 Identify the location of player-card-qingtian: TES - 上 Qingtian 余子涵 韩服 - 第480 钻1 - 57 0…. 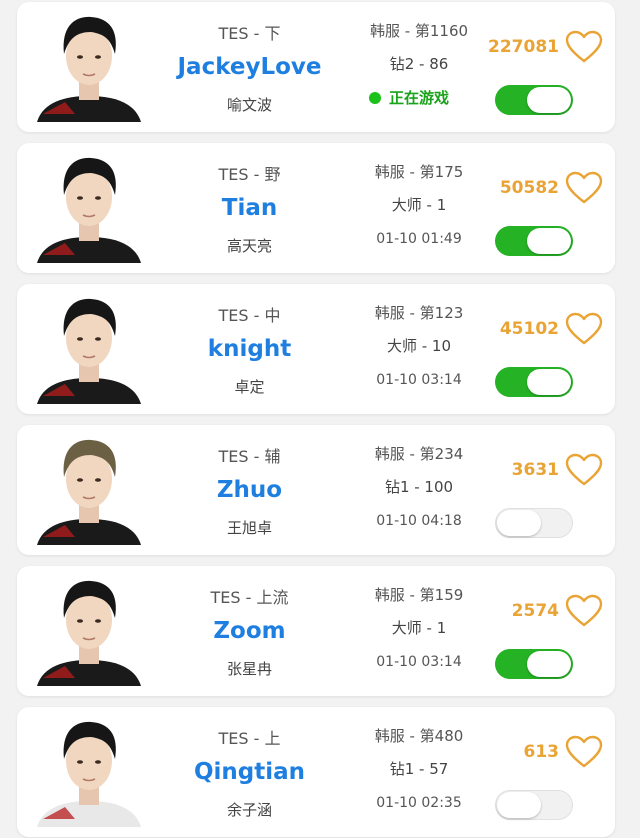
(316, 772).